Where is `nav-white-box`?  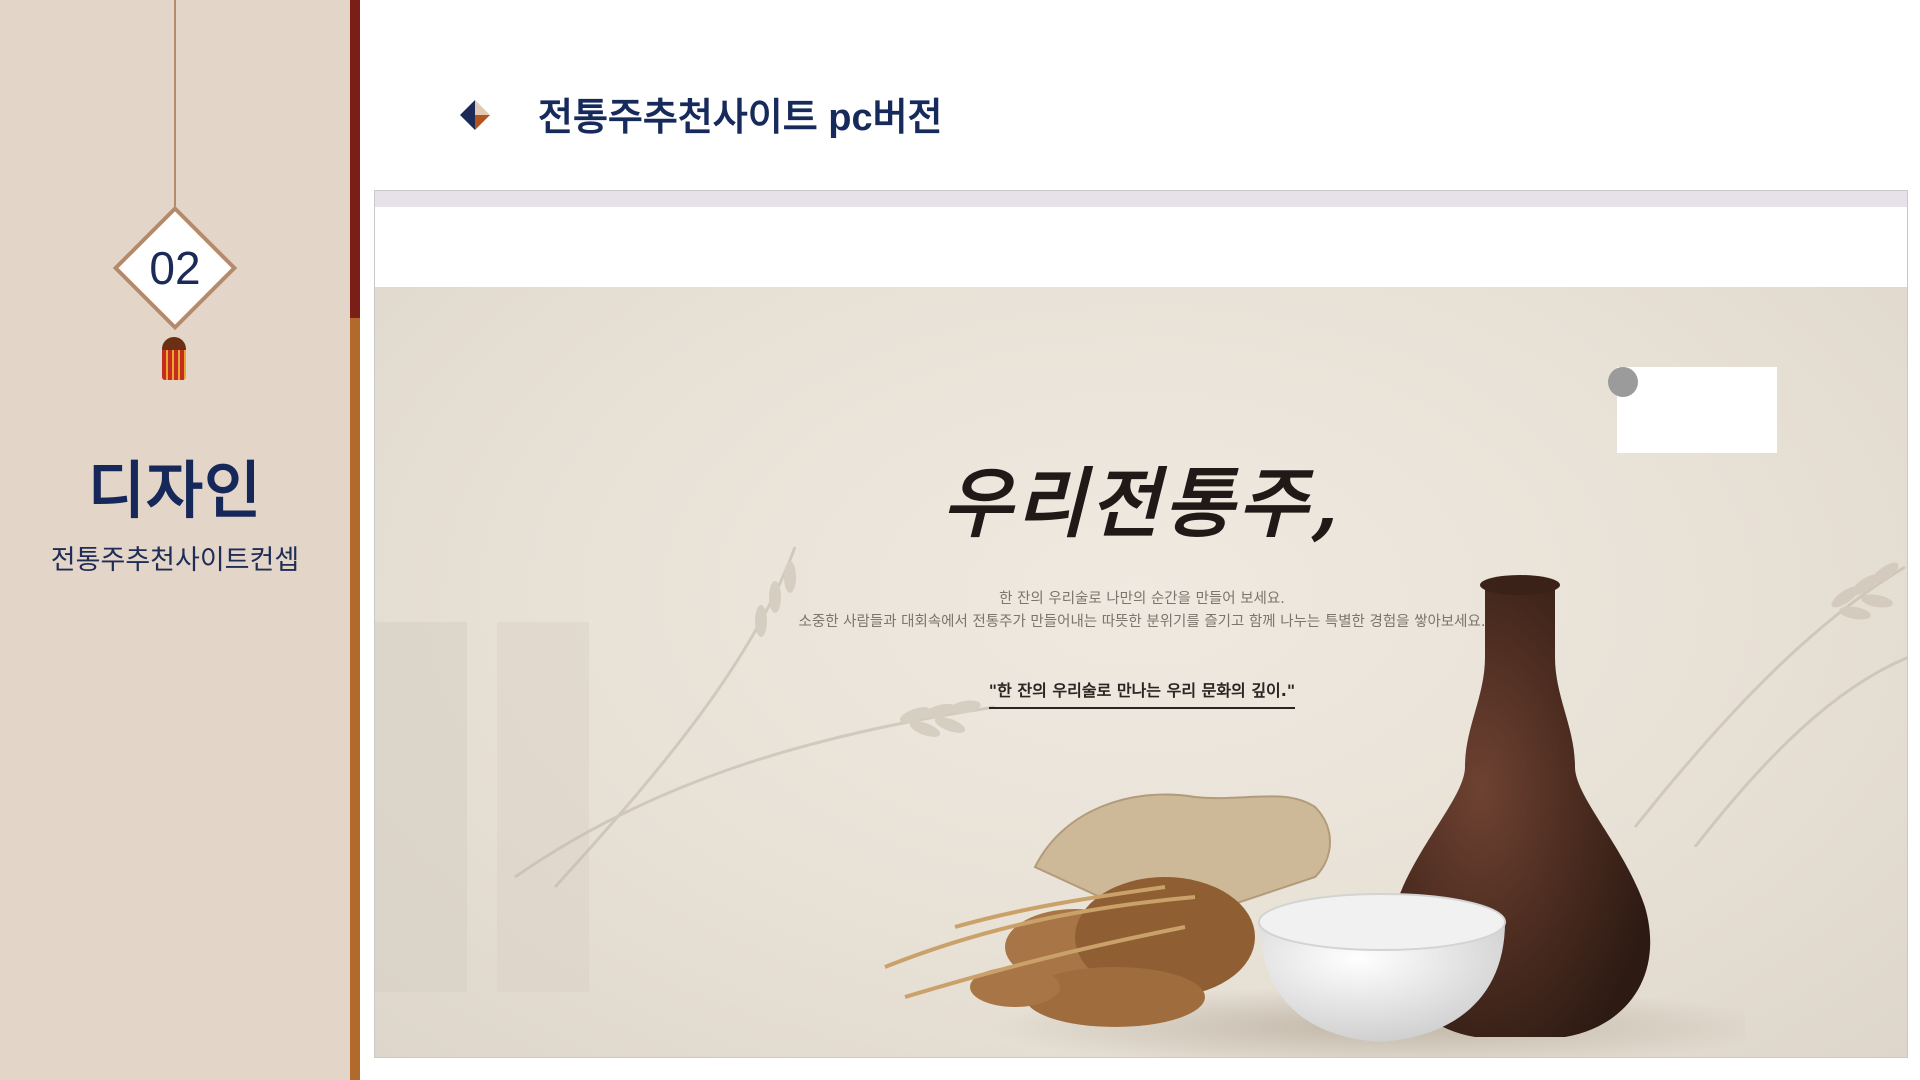 nav-white-box is located at coordinates (1697, 410).